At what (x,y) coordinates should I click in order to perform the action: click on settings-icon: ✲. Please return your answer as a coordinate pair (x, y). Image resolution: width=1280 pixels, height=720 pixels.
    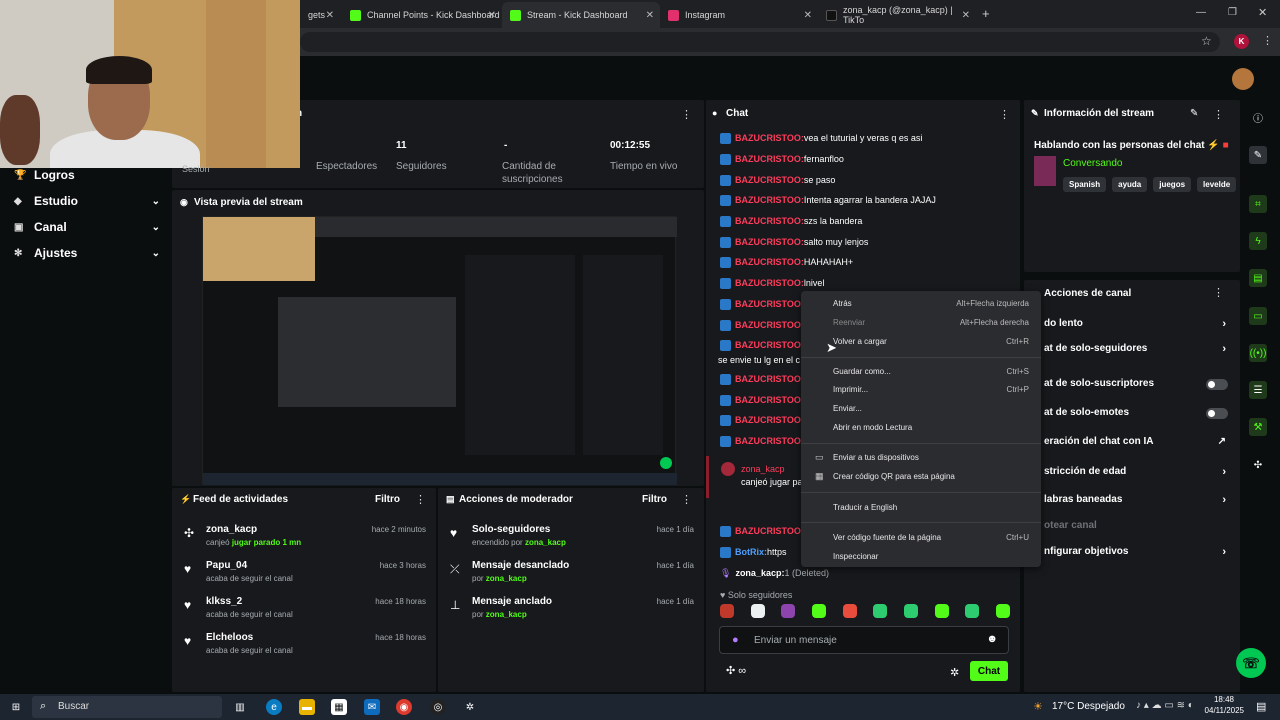
    Looking at the image, I should click on (470, 707).